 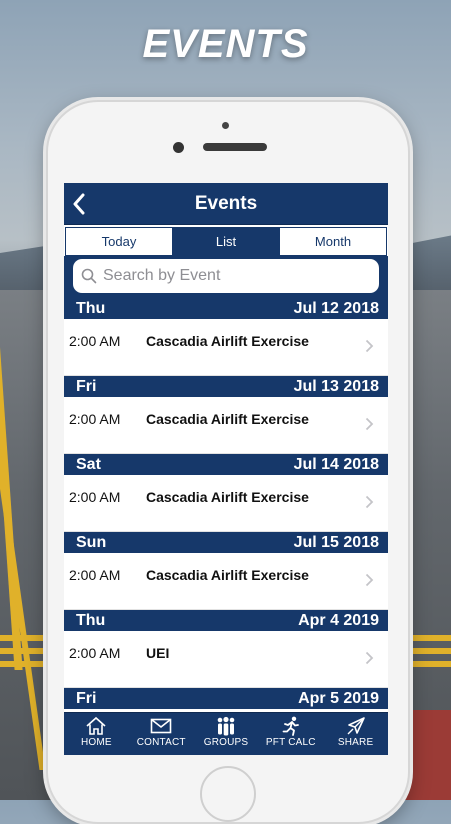 What do you see at coordinates (225, 44) in the screenshot?
I see `promo-headline: EVENTS` at bounding box center [225, 44].